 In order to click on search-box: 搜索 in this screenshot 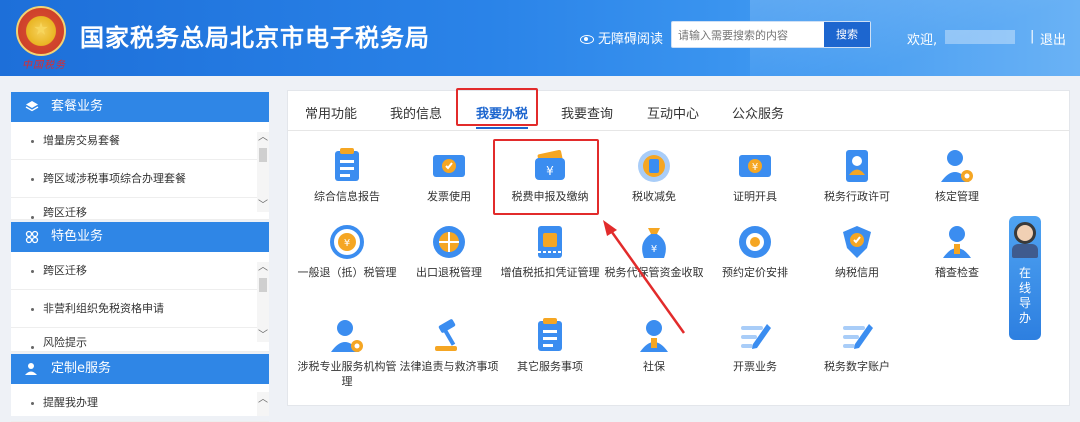, I will do `click(771, 34)`.